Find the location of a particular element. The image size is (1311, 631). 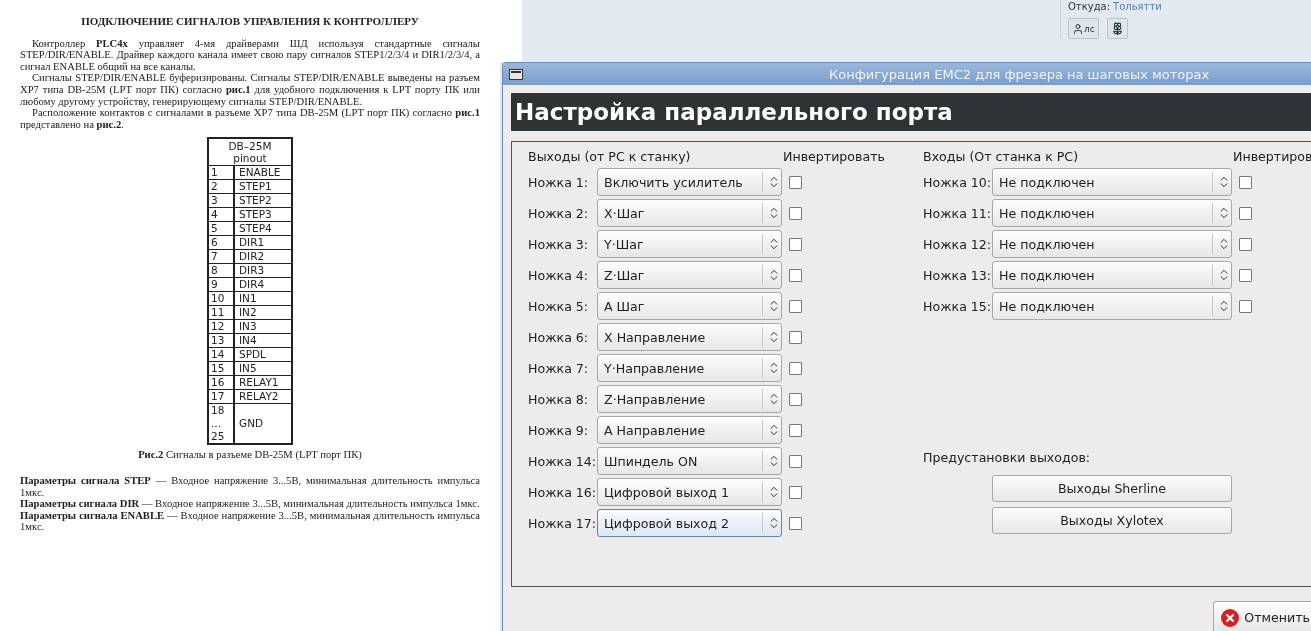

flower-icon is located at coordinates (1117, 28).